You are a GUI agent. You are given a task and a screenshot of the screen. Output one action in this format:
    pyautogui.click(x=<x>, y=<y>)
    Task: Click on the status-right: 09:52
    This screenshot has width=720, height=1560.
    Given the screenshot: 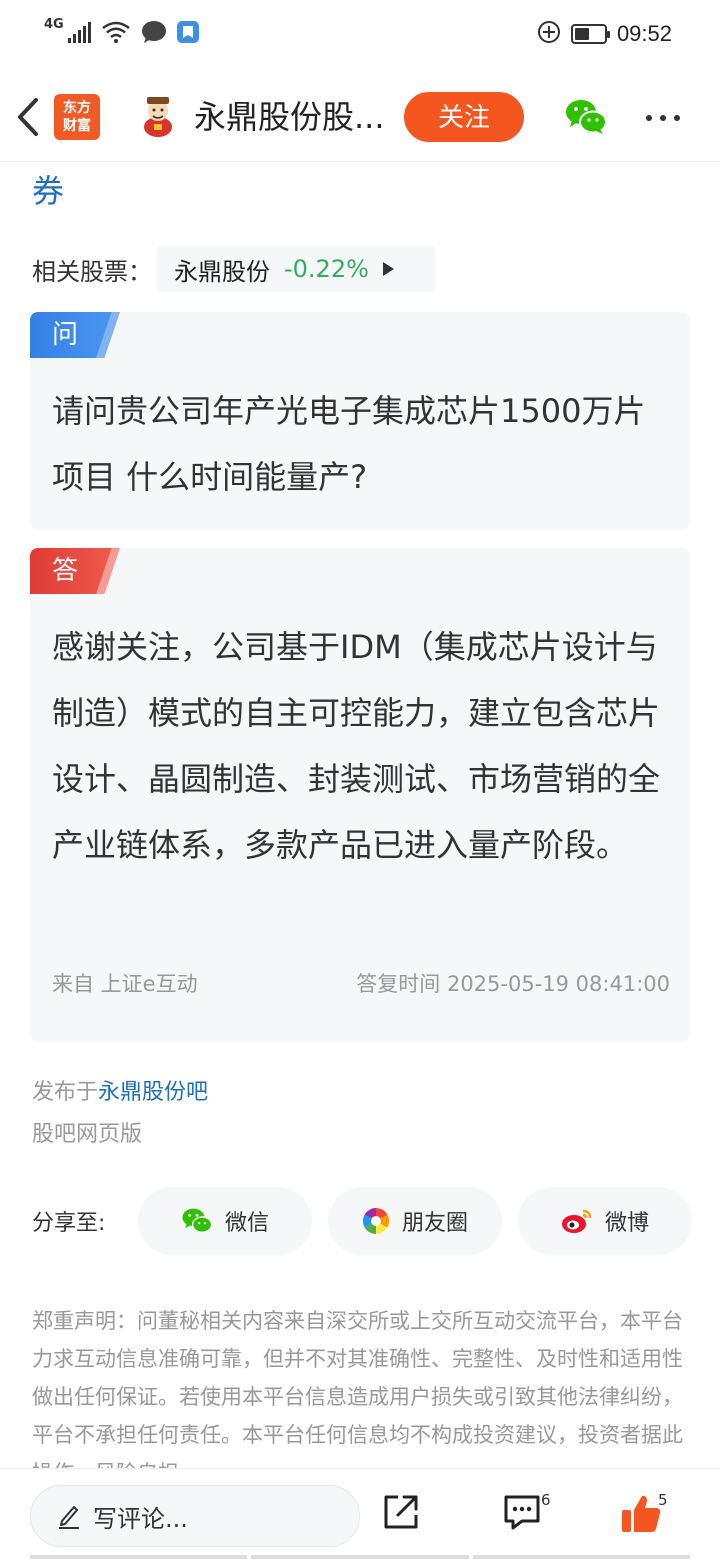 What is the action you would take?
    pyautogui.click(x=604, y=34)
    